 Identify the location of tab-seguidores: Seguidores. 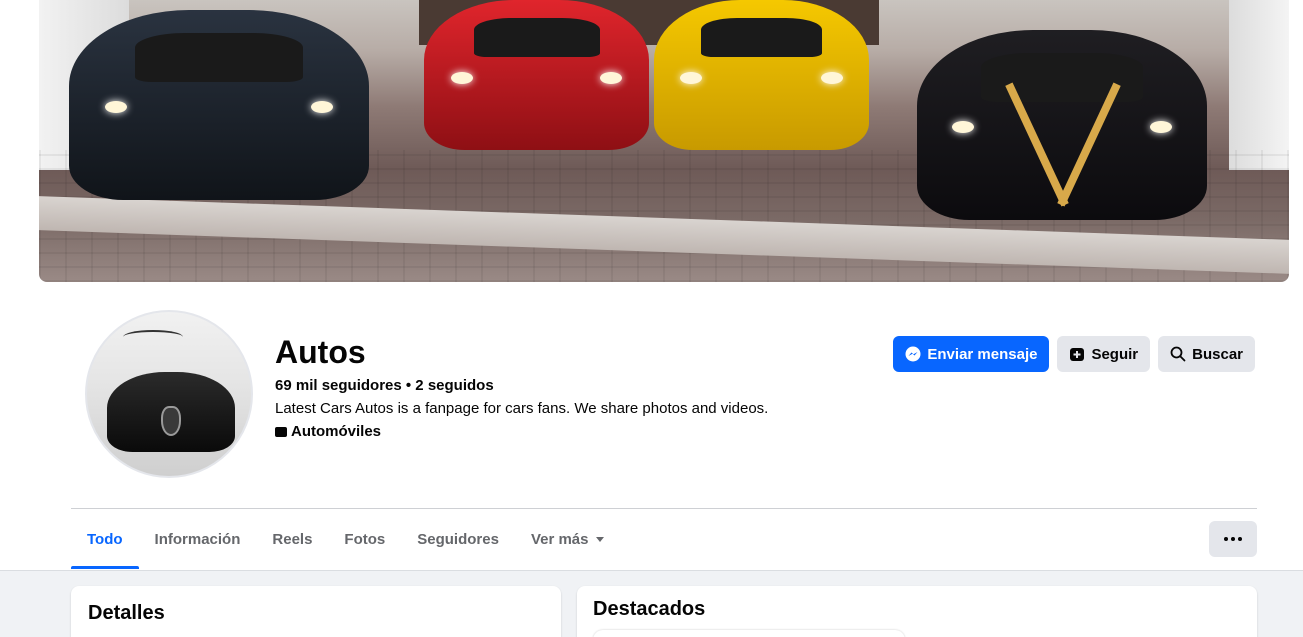
(458, 539).